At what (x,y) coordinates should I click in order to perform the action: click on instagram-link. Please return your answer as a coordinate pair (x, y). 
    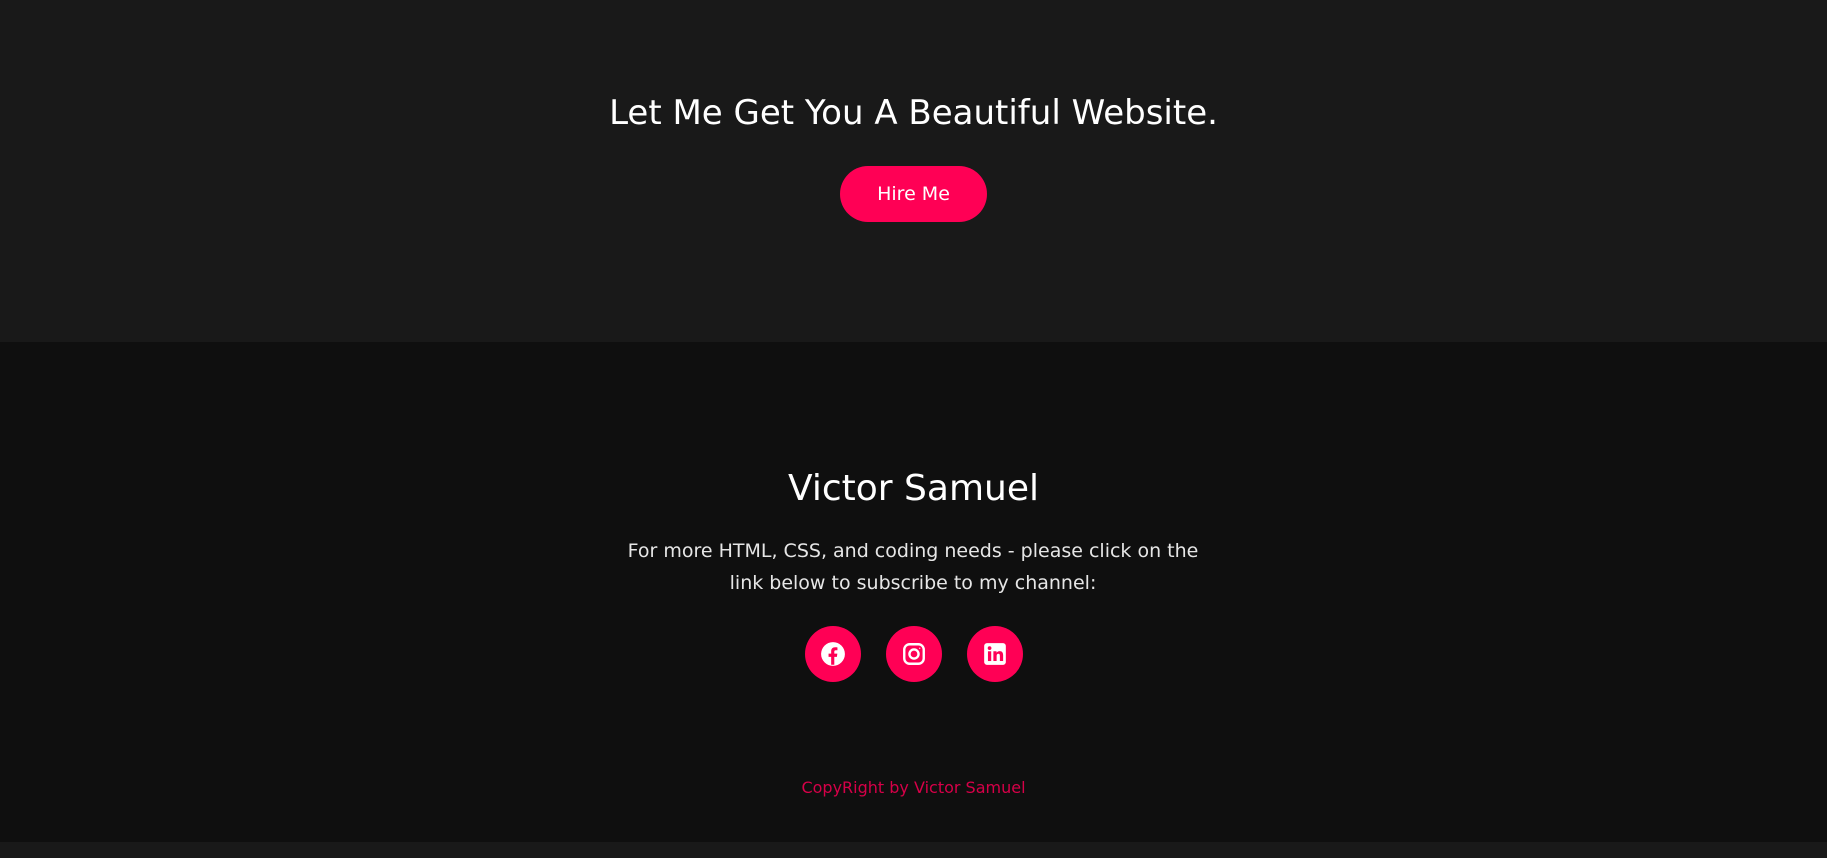
    Looking at the image, I should click on (913, 654).